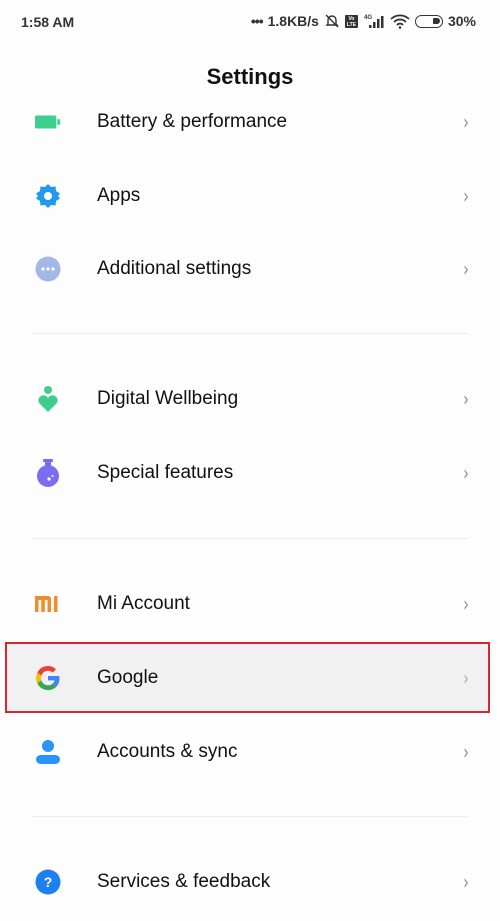 Image resolution: width=500 pixels, height=921 pixels. I want to click on network-speed: 1.8KB/s, so click(293, 21).